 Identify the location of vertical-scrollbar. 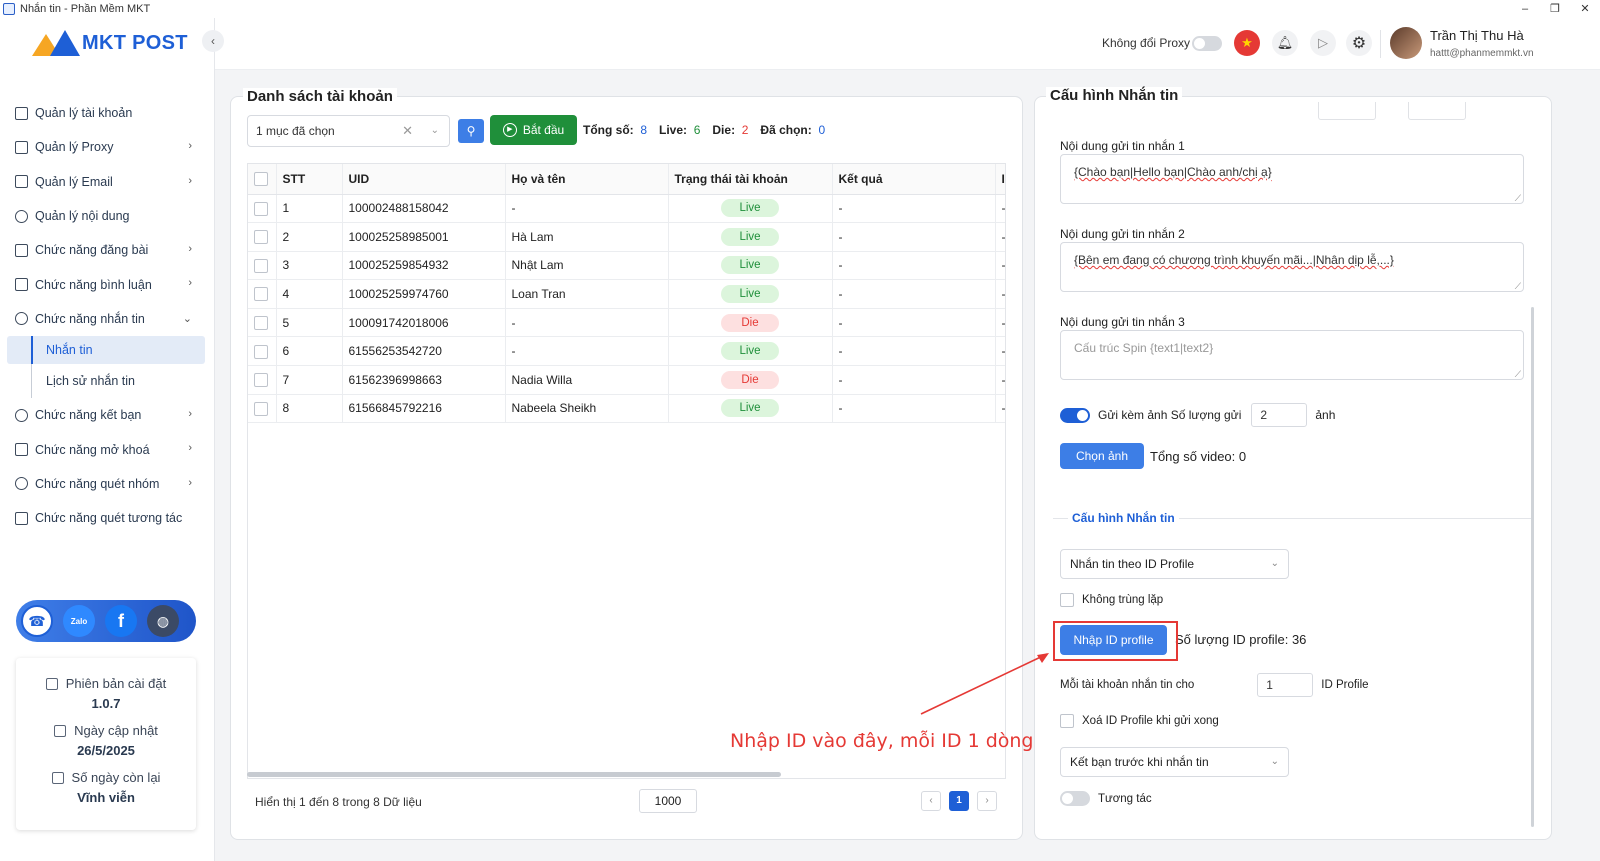
(1532, 567).